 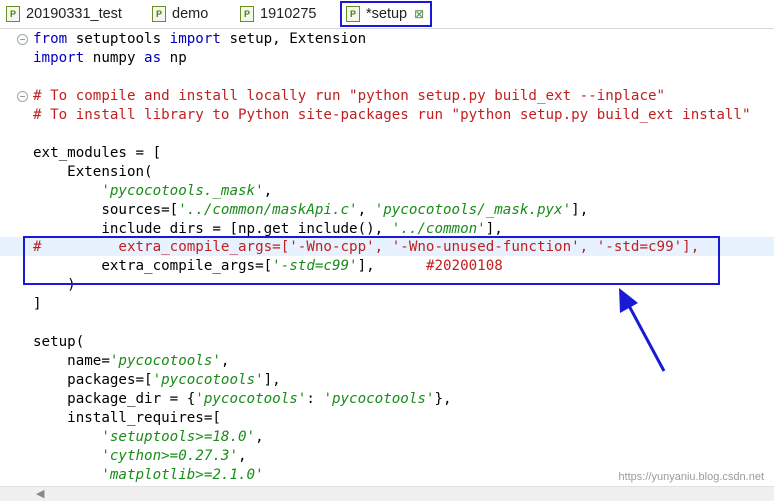 I want to click on scroll-left-icon: ◀, so click(x=40, y=494).